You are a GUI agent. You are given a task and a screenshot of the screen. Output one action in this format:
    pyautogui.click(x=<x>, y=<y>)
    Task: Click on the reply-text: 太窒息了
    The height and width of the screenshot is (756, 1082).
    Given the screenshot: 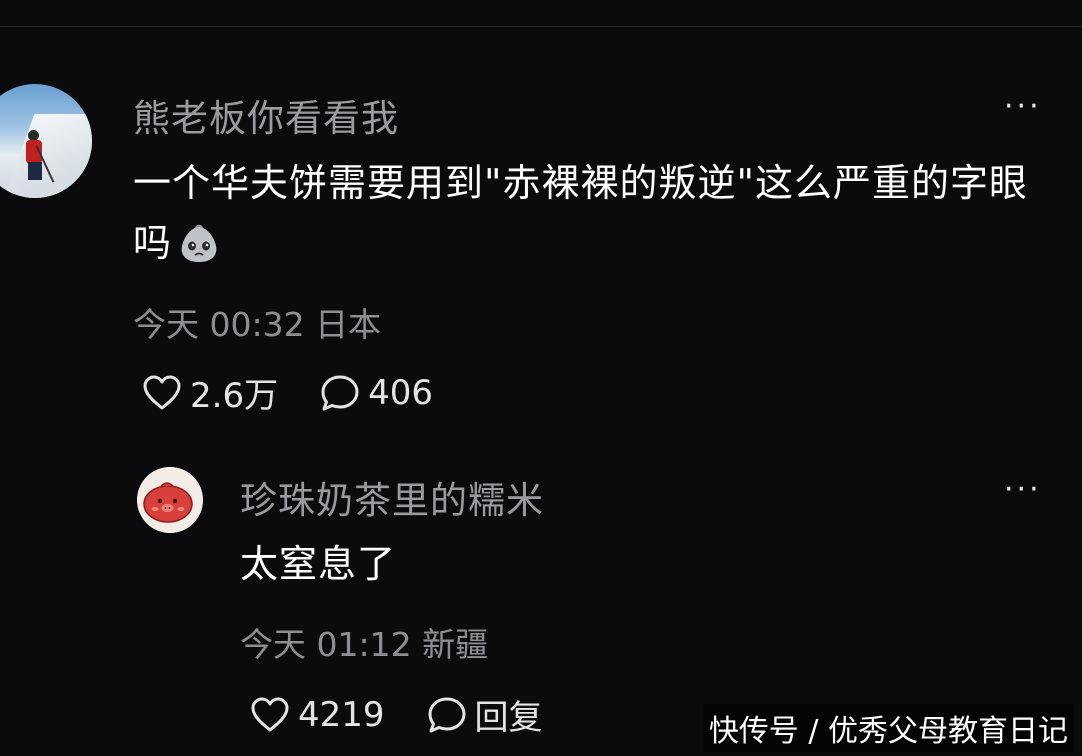 What is the action you would take?
    pyautogui.click(x=318, y=564)
    